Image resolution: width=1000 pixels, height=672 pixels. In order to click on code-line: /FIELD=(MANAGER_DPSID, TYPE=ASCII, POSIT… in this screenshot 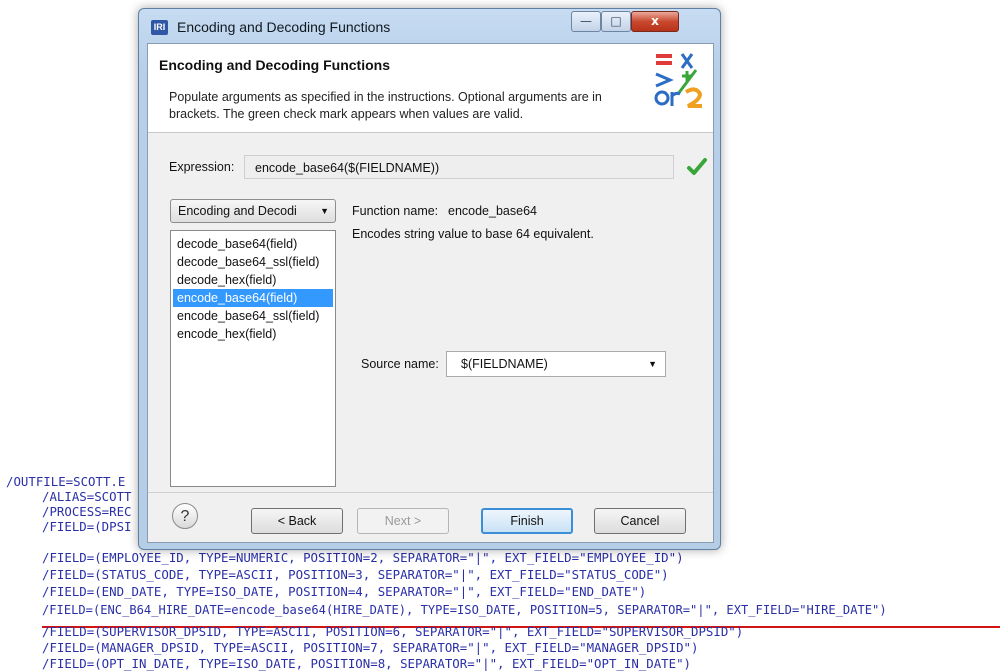, I will do `click(370, 647)`.